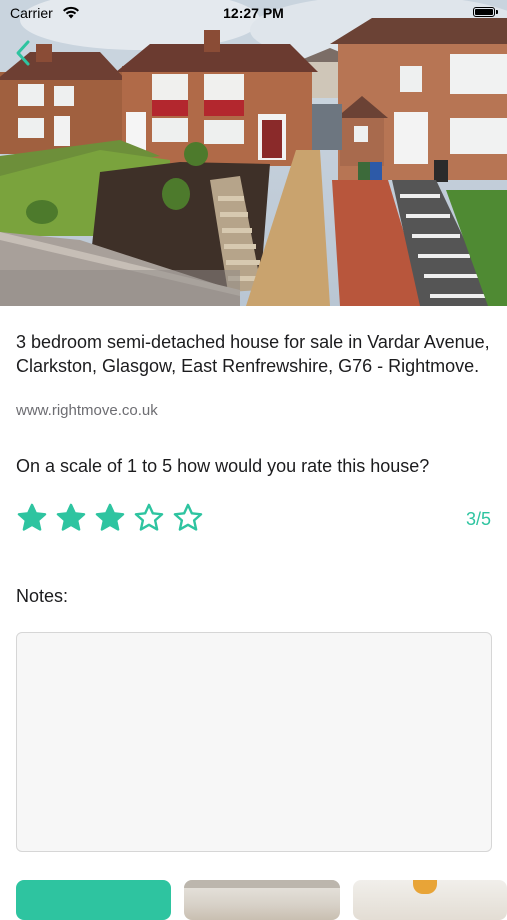 The width and height of the screenshot is (507, 920). Describe the element at coordinates (425, 887) in the screenshot. I see `lamp-shape` at that location.